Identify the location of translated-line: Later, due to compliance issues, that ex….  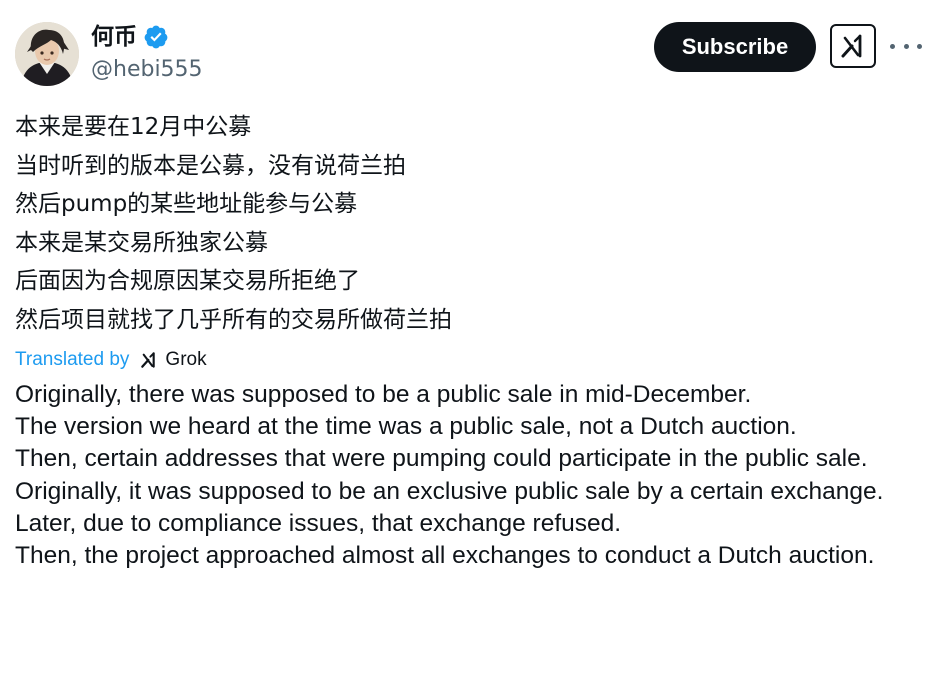
(318, 523).